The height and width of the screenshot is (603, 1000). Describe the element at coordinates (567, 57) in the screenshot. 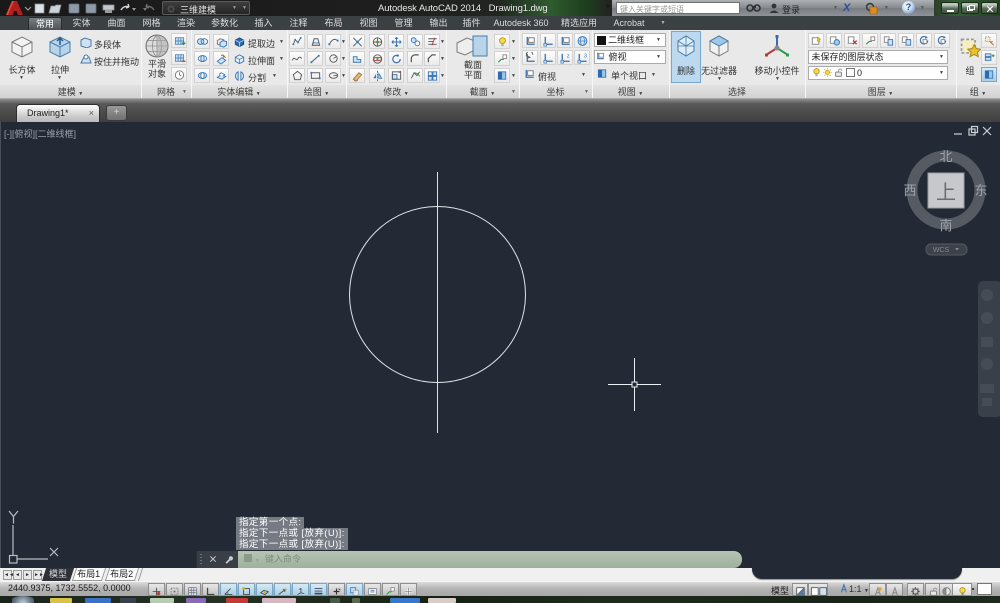

I see `svg-text: z` at that location.